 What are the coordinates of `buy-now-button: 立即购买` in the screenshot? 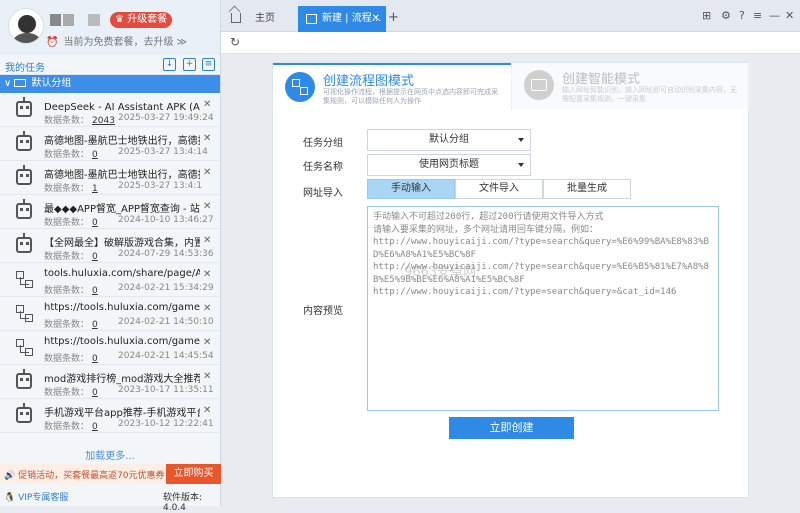 It's located at (193, 474).